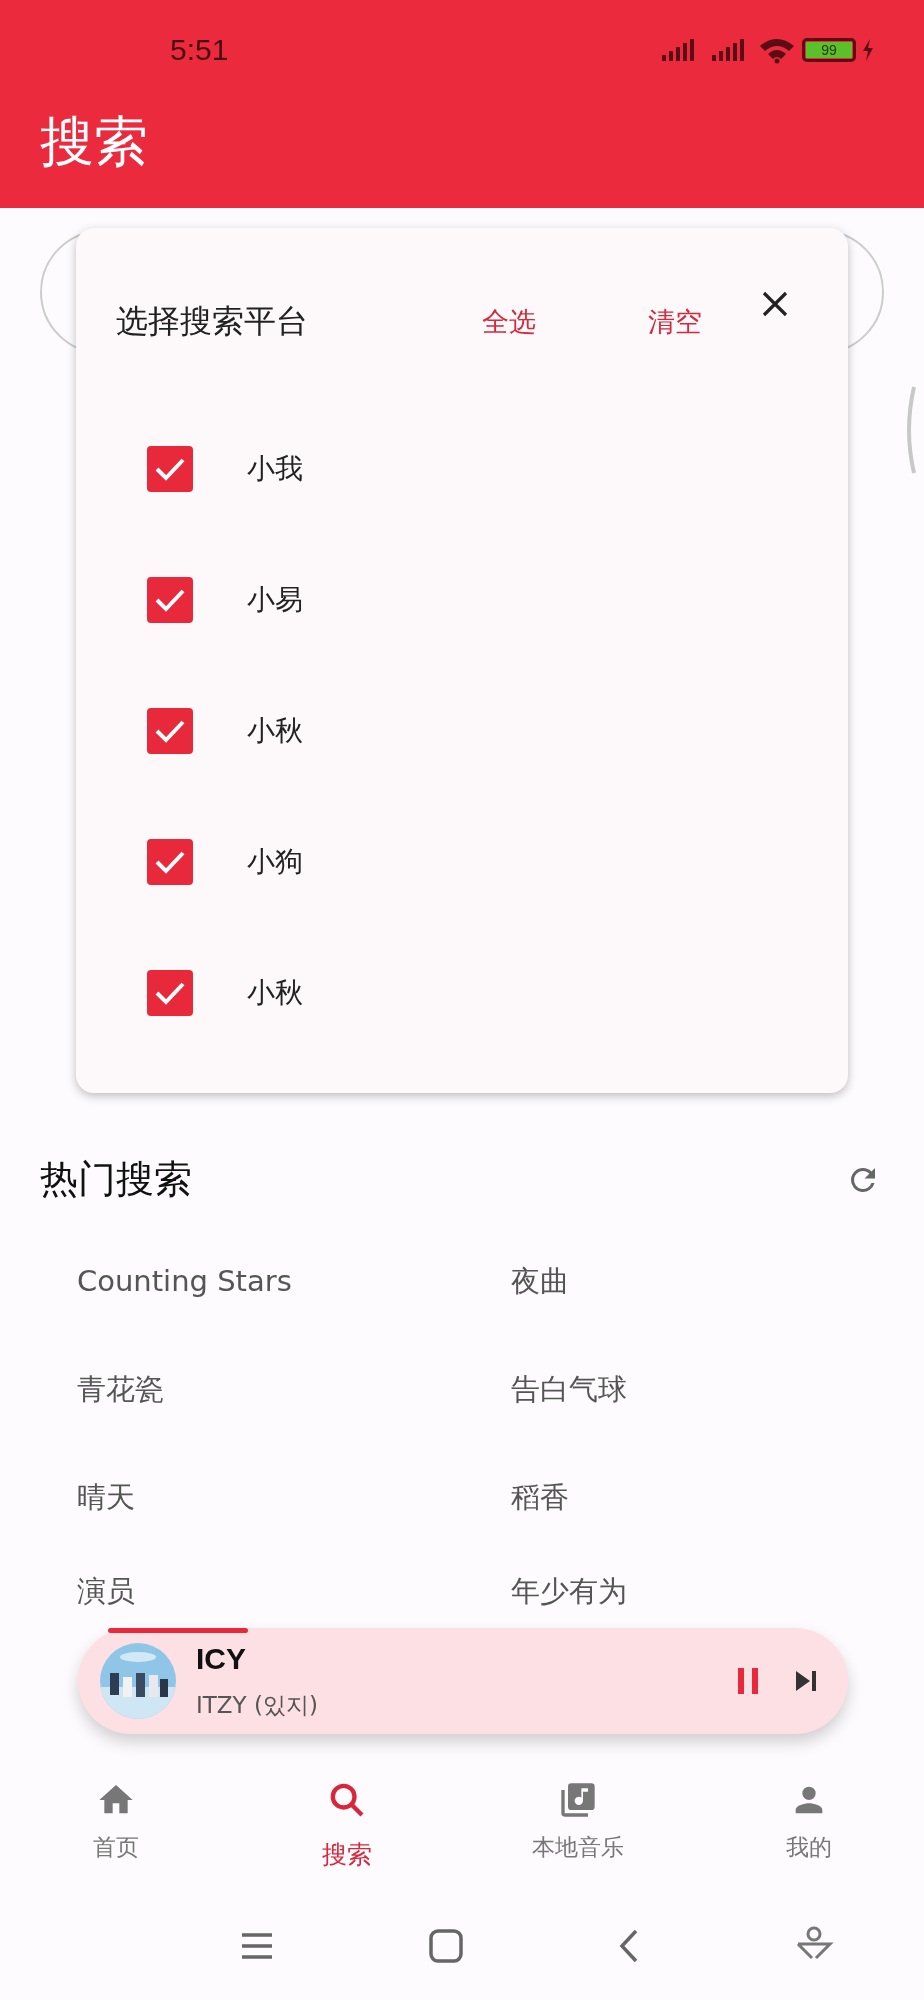  Describe the element at coordinates (509, 322) in the screenshot. I see `select-all-button: 全选` at that location.